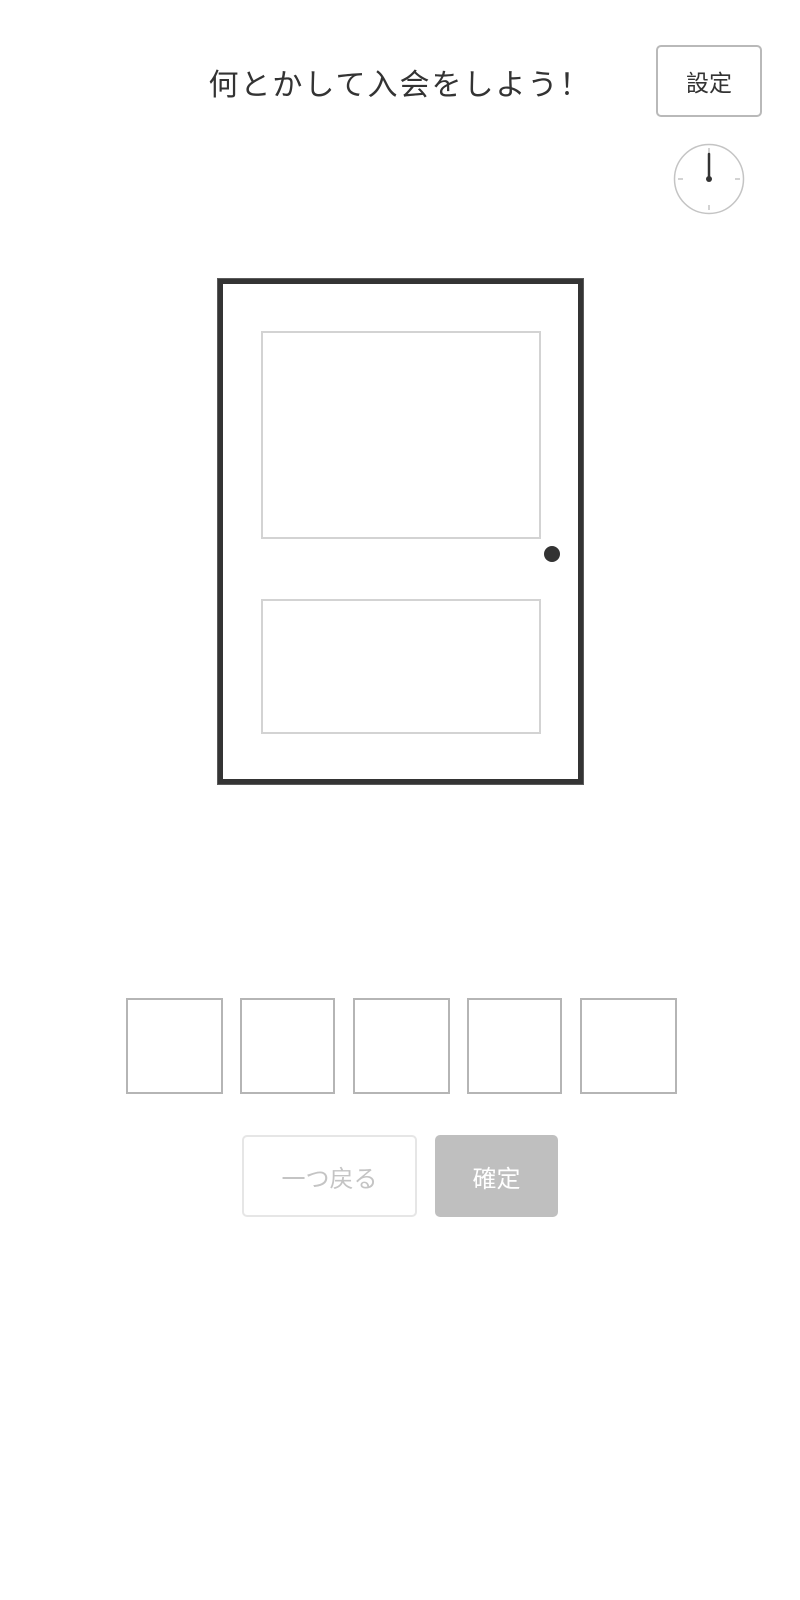 This screenshot has width=800, height=1600. Describe the element at coordinates (496, 1176) in the screenshot. I see `confirm-button: 確定` at that location.